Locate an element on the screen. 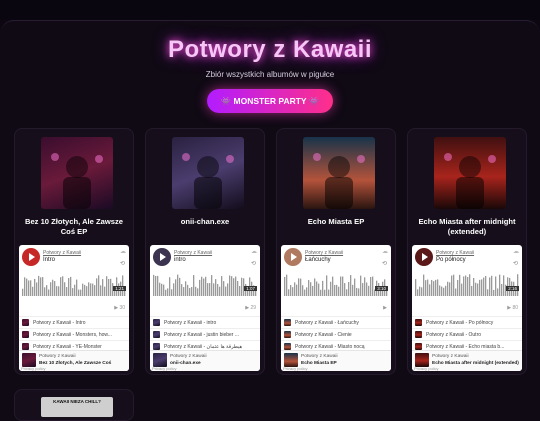 Image resolution: width=540 pixels, height=421 pixels. play-count-value: 29 is located at coordinates (253, 308).